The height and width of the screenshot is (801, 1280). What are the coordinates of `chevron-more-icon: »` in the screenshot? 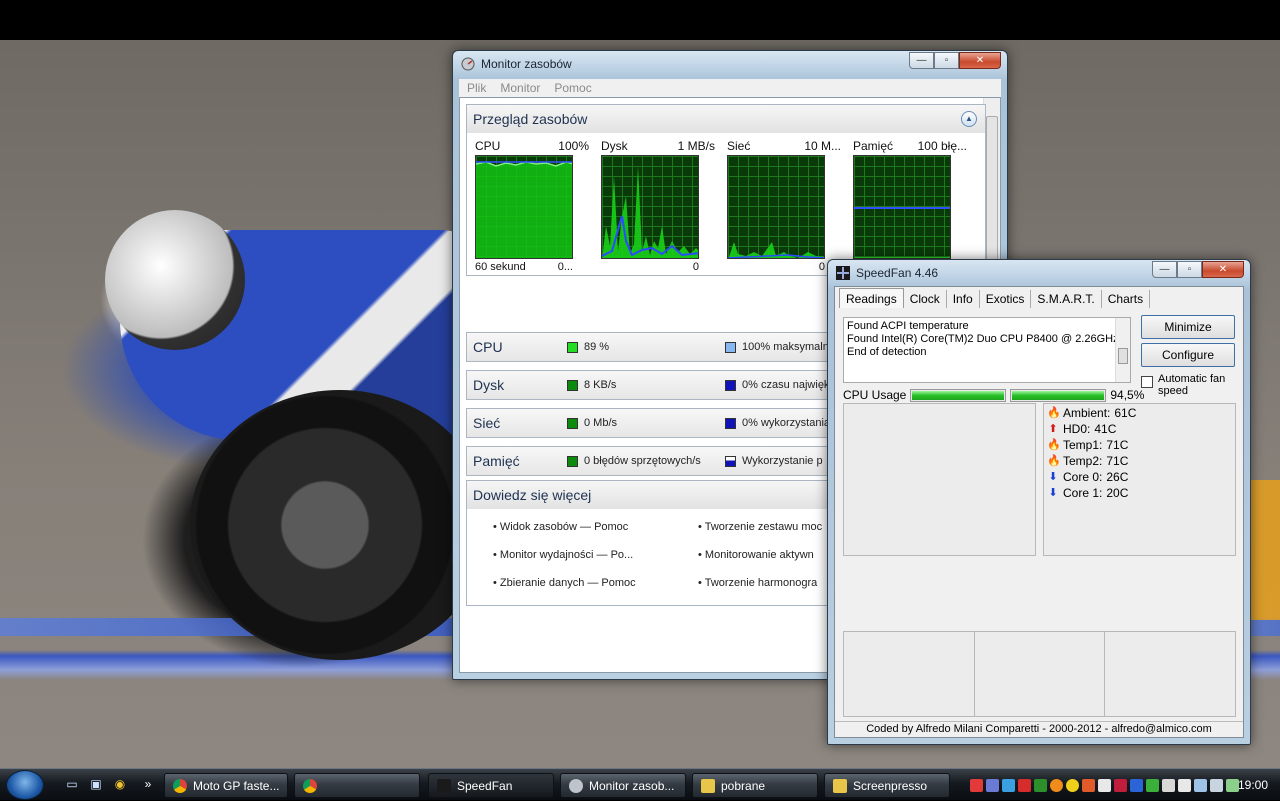 It's located at (148, 785).